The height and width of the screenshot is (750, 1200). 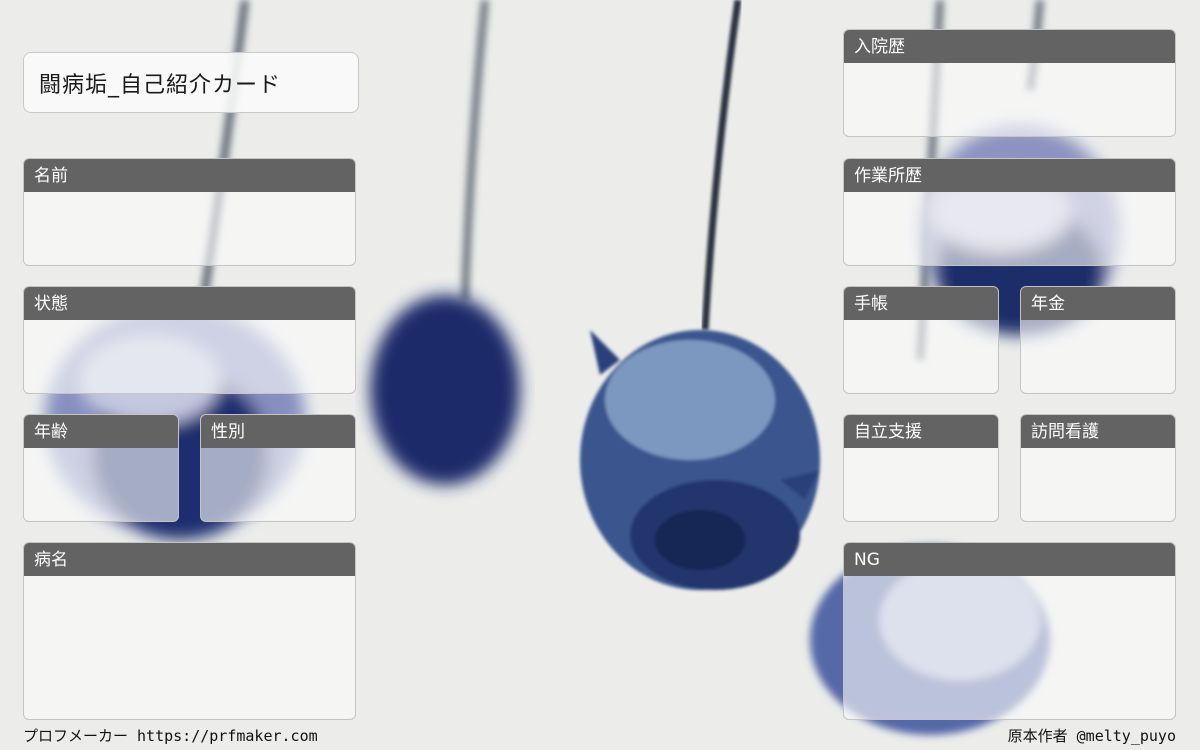 I want to click on support-field: 自立支援, so click(x=921, y=468).